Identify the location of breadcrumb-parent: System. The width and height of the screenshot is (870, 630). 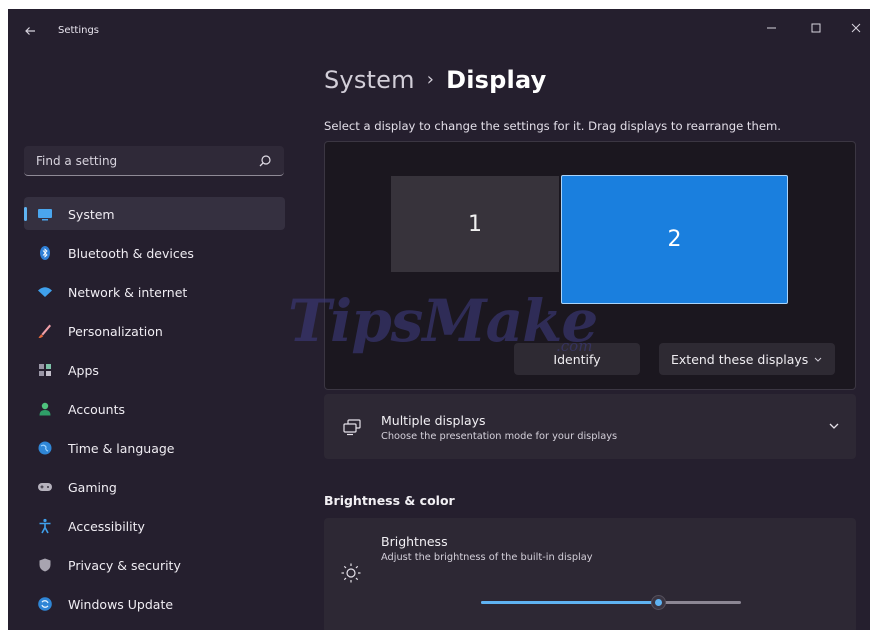
(369, 80).